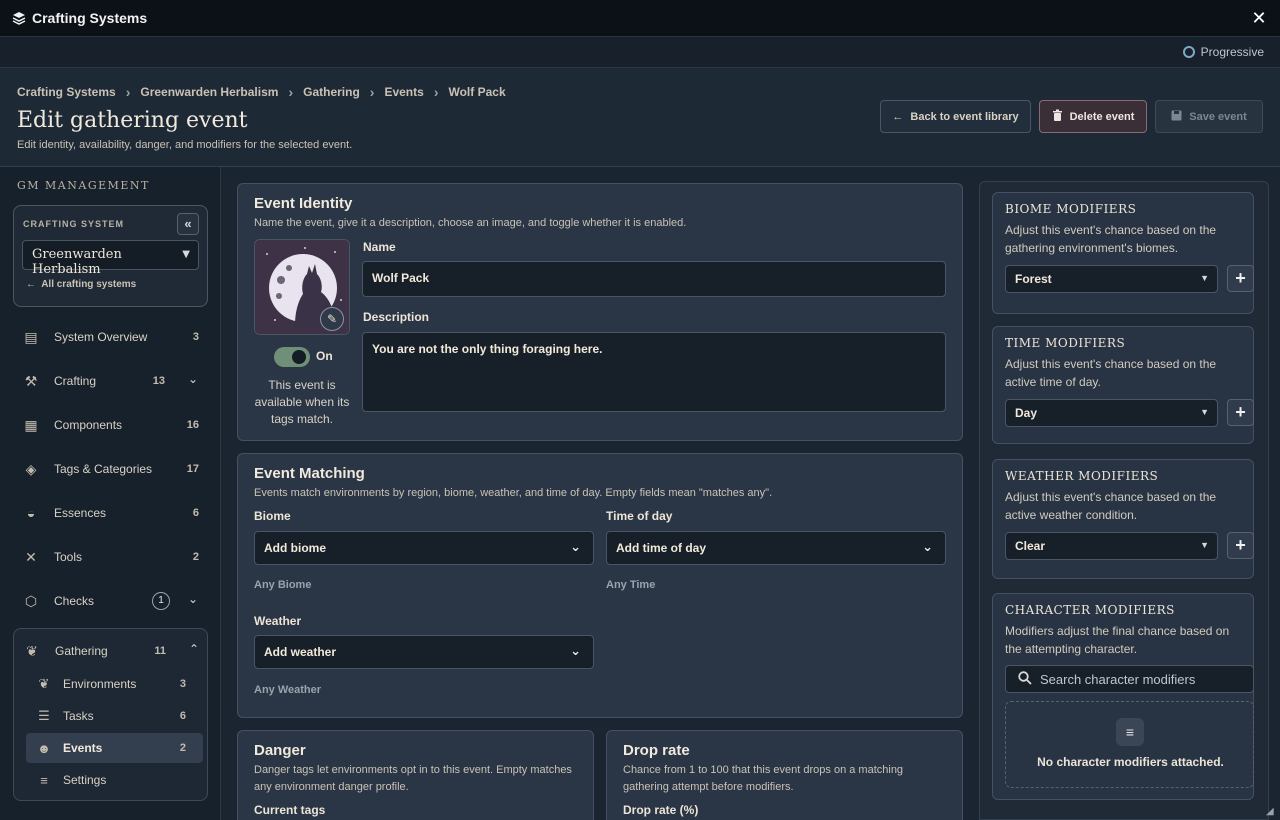  Describe the element at coordinates (114, 716) in the screenshot. I see `sidebar-subitem-tasks: ☰ Tasks 6` at that location.